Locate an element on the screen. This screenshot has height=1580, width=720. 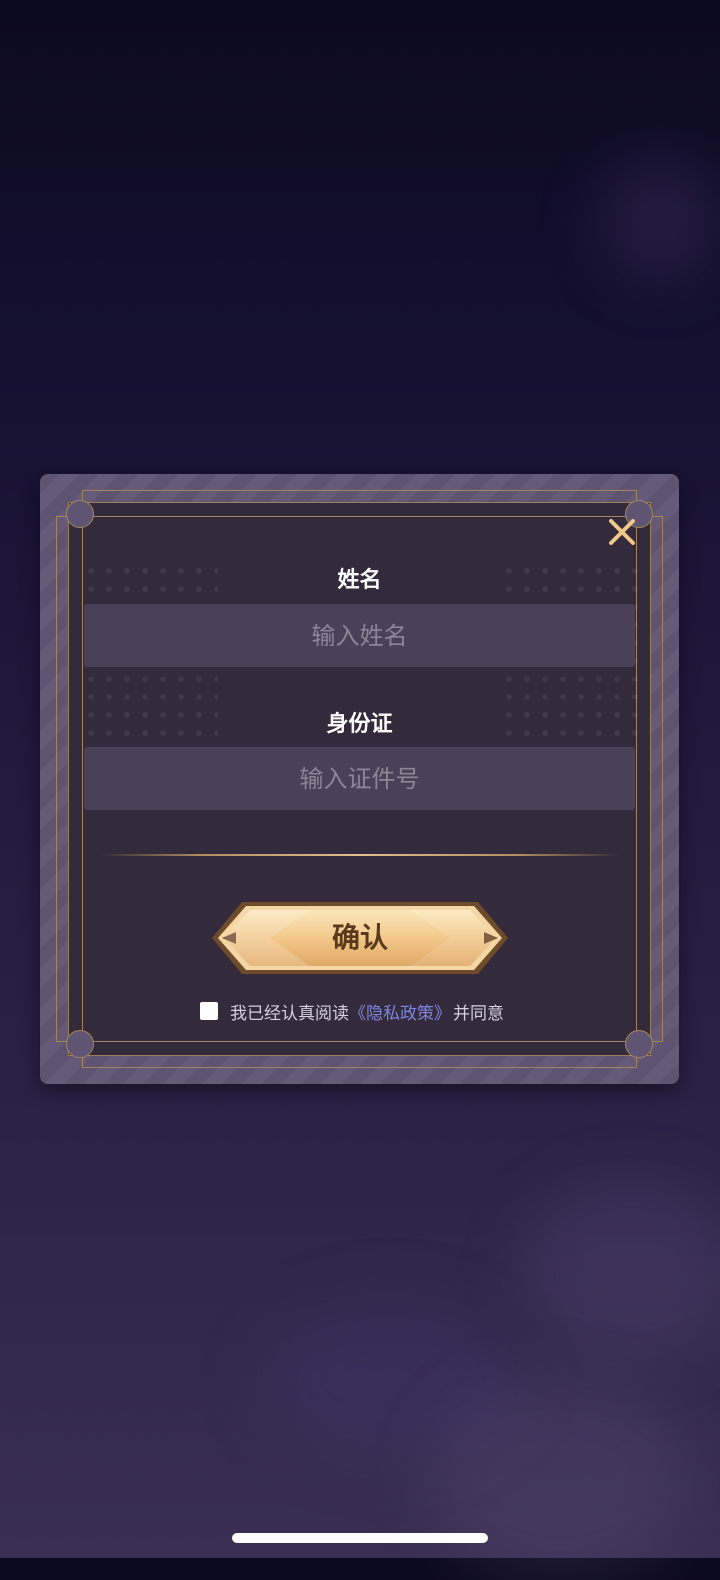
divider is located at coordinates (360, 855).